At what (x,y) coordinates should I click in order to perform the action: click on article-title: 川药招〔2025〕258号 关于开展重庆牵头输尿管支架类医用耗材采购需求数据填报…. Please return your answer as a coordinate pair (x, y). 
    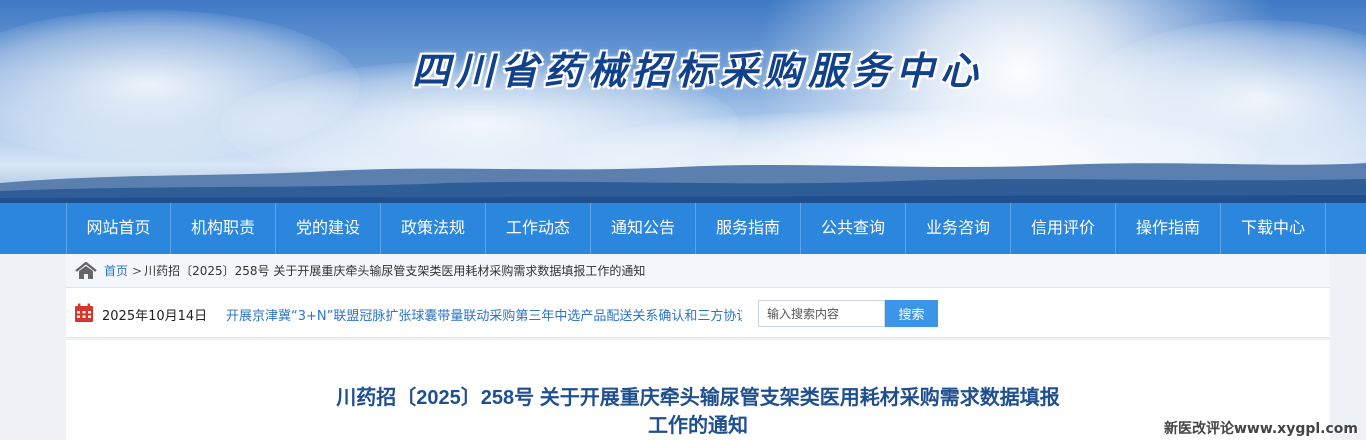
    Looking at the image, I should click on (698, 412).